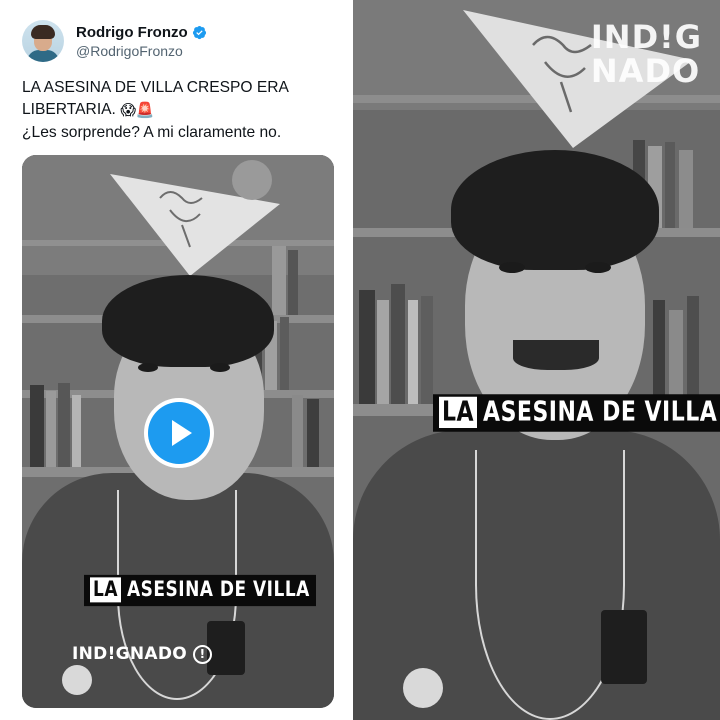 The image size is (720, 720). I want to click on tweet-text-line-2: LIBERTARIA. 😱🚨, so click(182, 110).